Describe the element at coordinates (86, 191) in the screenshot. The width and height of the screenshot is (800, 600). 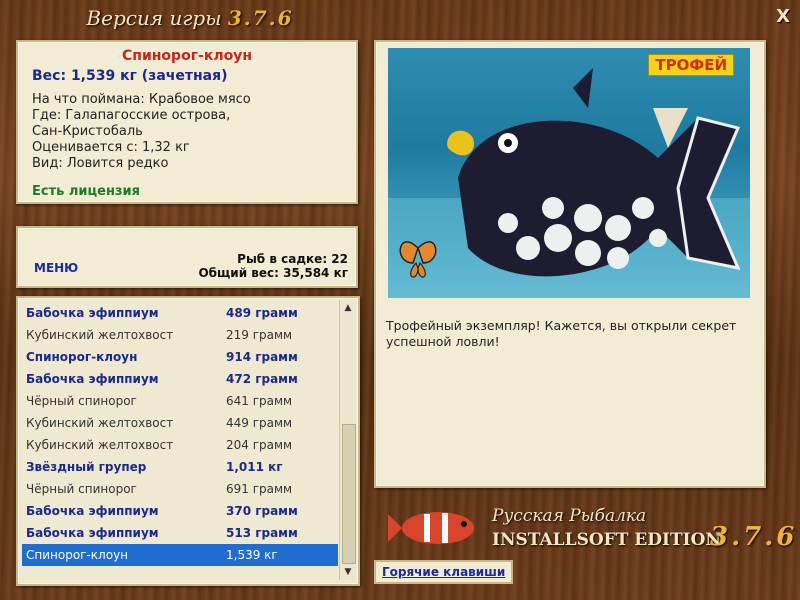
I see `license-status: Есть лицензия` at that location.